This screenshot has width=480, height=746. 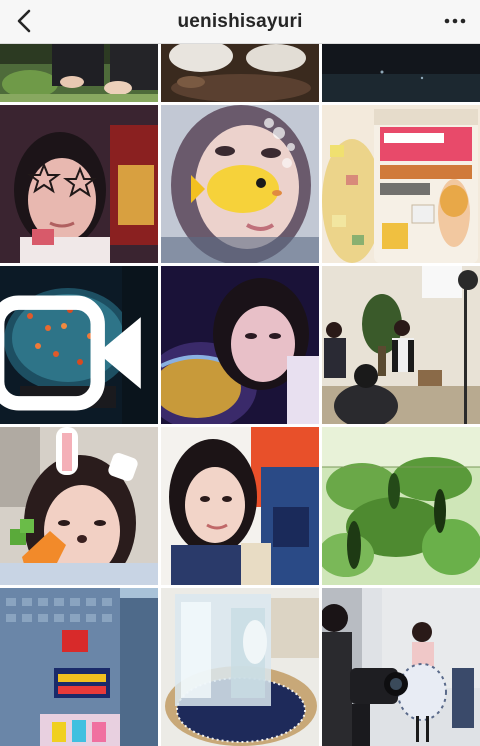 I want to click on grid-tile-dark-scene, so click(x=401, y=73).